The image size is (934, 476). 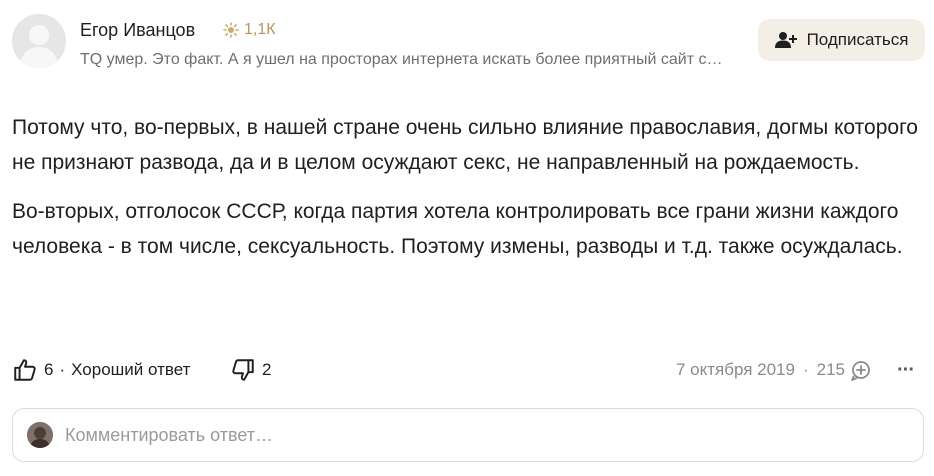 I want to click on like-button: 6 · Хороший ответ, so click(x=101, y=370).